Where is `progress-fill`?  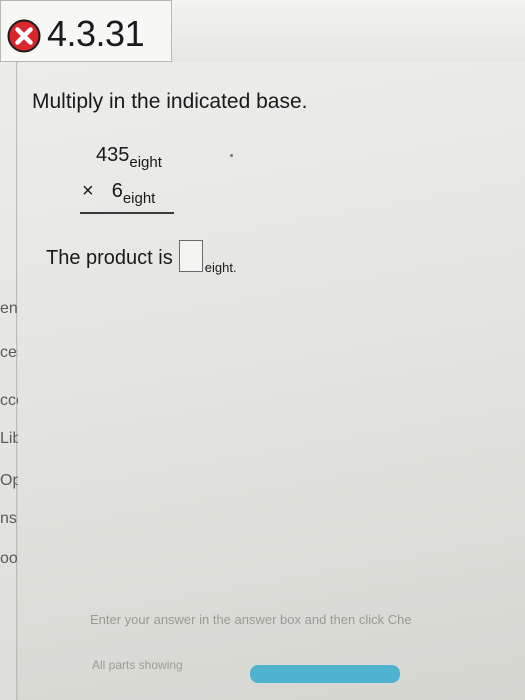 progress-fill is located at coordinates (325, 674).